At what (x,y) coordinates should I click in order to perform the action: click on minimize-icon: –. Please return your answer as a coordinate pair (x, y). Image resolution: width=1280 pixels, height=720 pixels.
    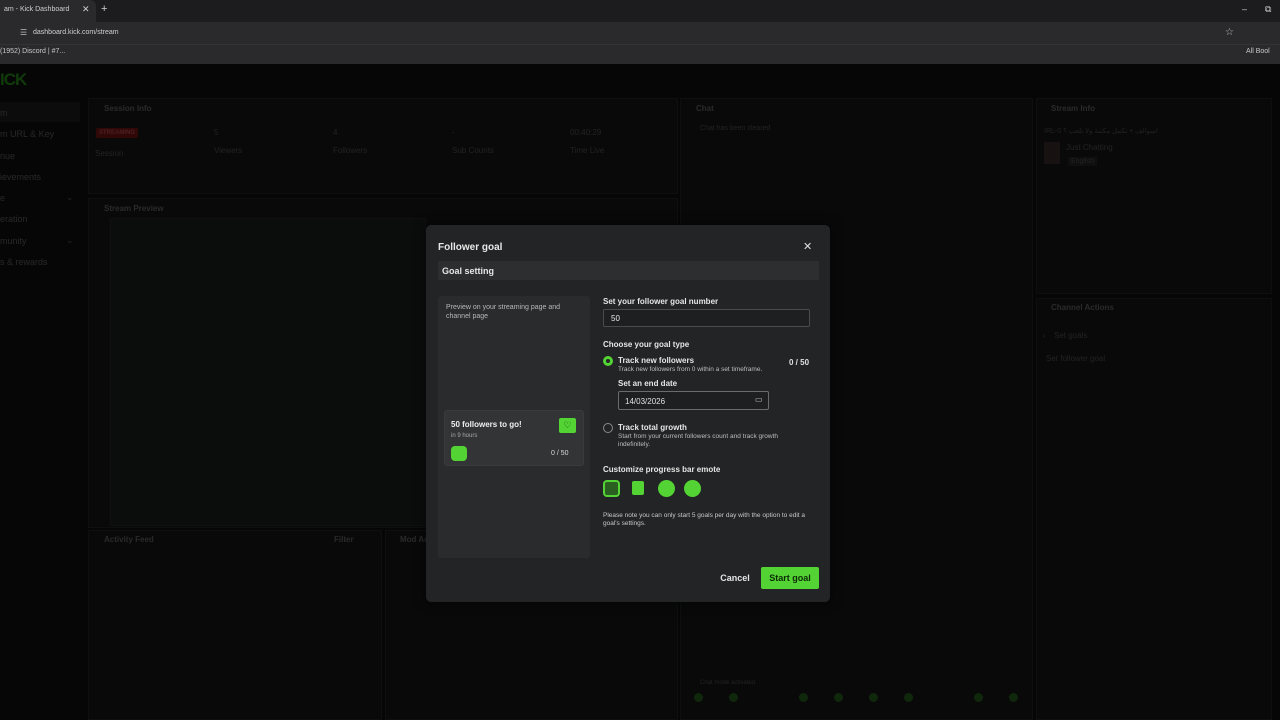
    Looking at the image, I should click on (1244, 9).